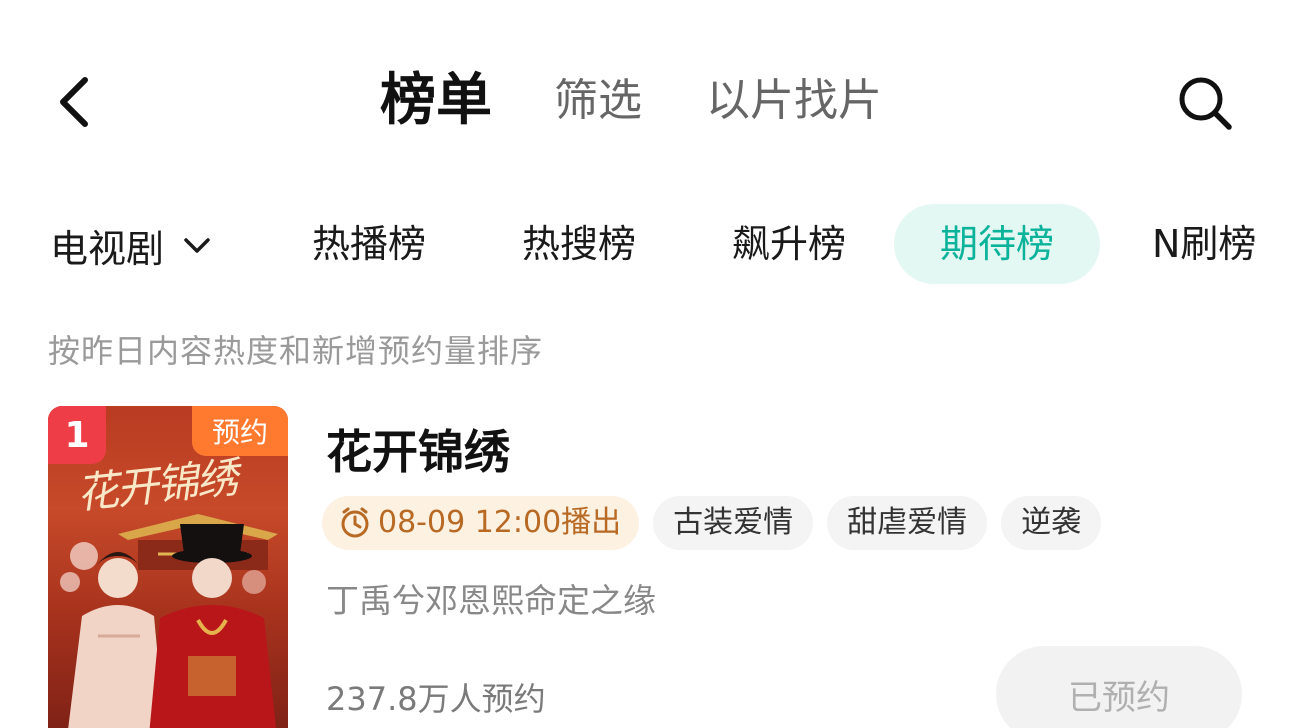 Image resolution: width=1290 pixels, height=728 pixels. What do you see at coordinates (1119, 687) in the screenshot?
I see `reserved-button: 已预约` at bounding box center [1119, 687].